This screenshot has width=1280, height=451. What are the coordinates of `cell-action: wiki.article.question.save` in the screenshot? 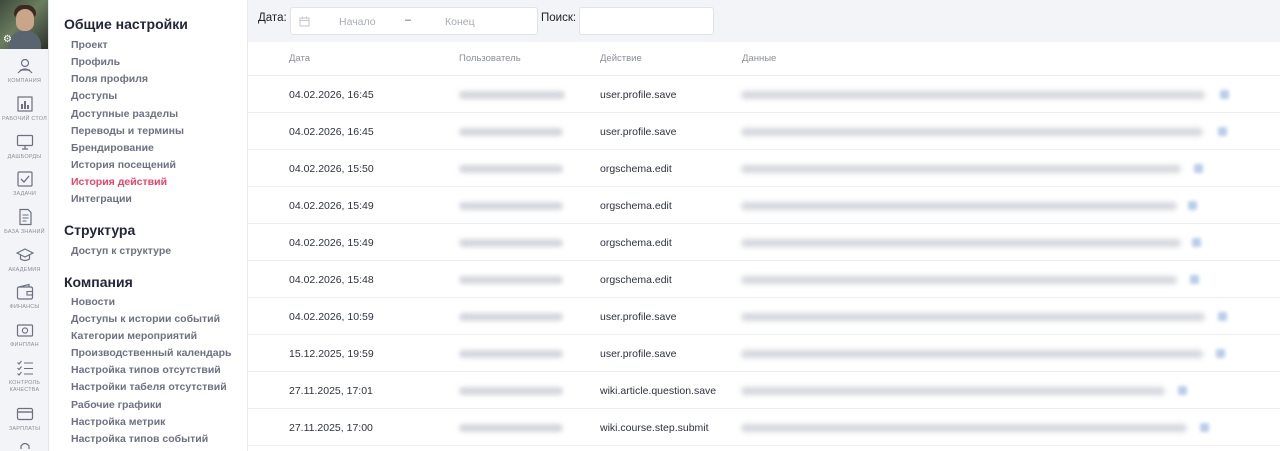 It's located at (658, 391).